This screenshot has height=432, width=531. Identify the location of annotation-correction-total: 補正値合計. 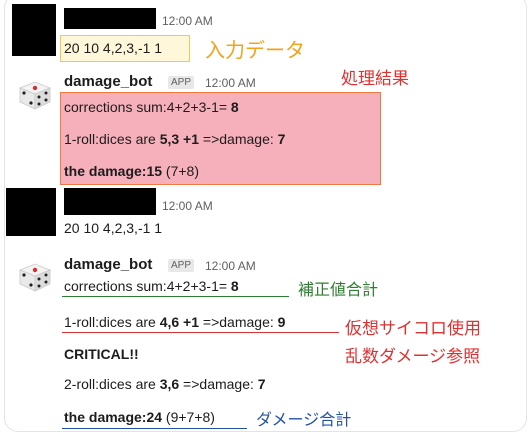
(338, 290).